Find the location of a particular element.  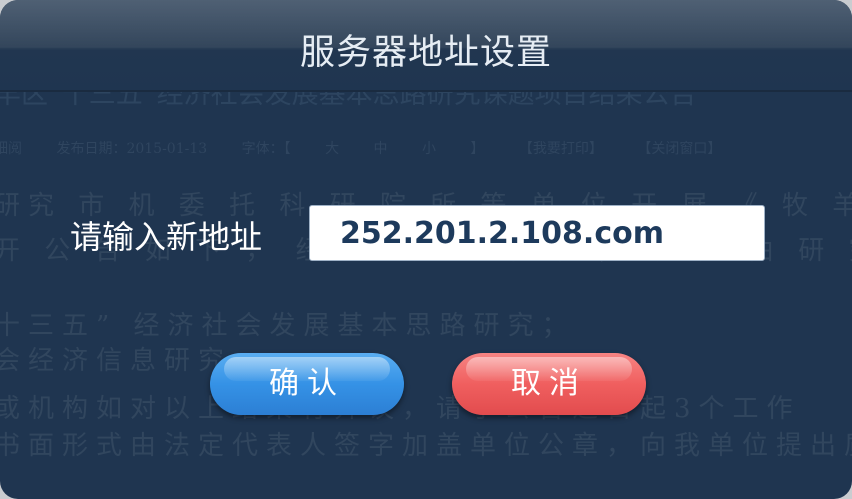

confirm-button: 确认 is located at coordinates (307, 384).